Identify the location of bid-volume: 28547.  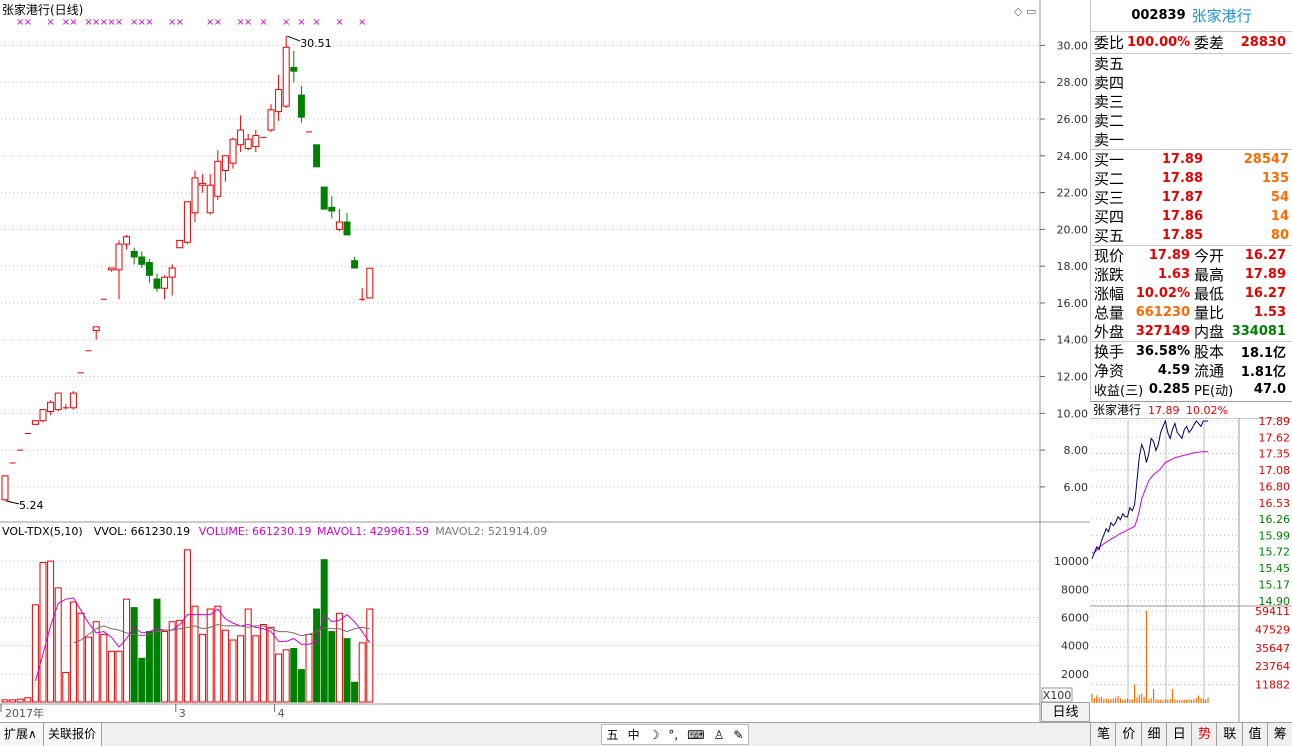
(1266, 159).